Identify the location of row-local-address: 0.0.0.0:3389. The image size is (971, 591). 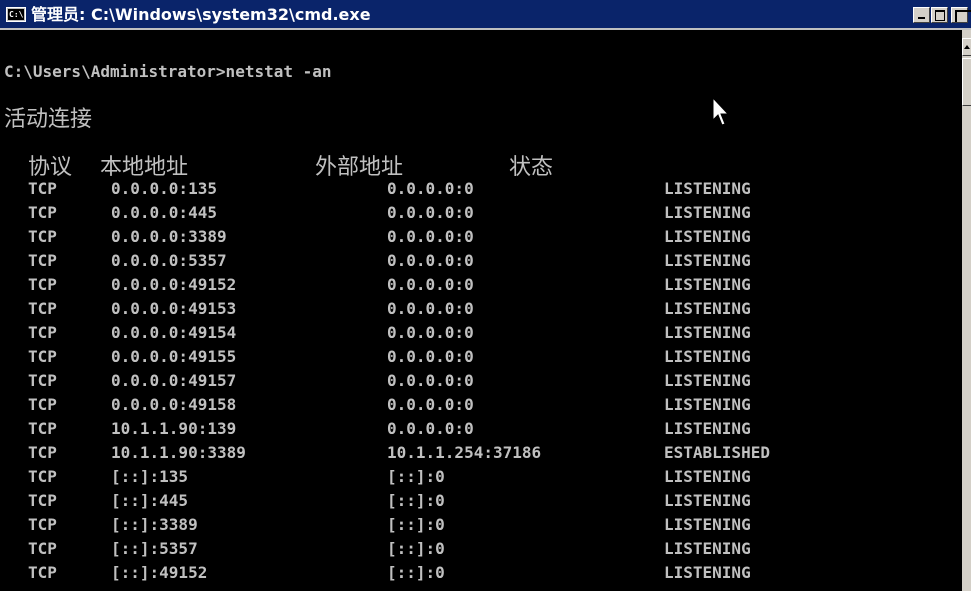
(169, 236).